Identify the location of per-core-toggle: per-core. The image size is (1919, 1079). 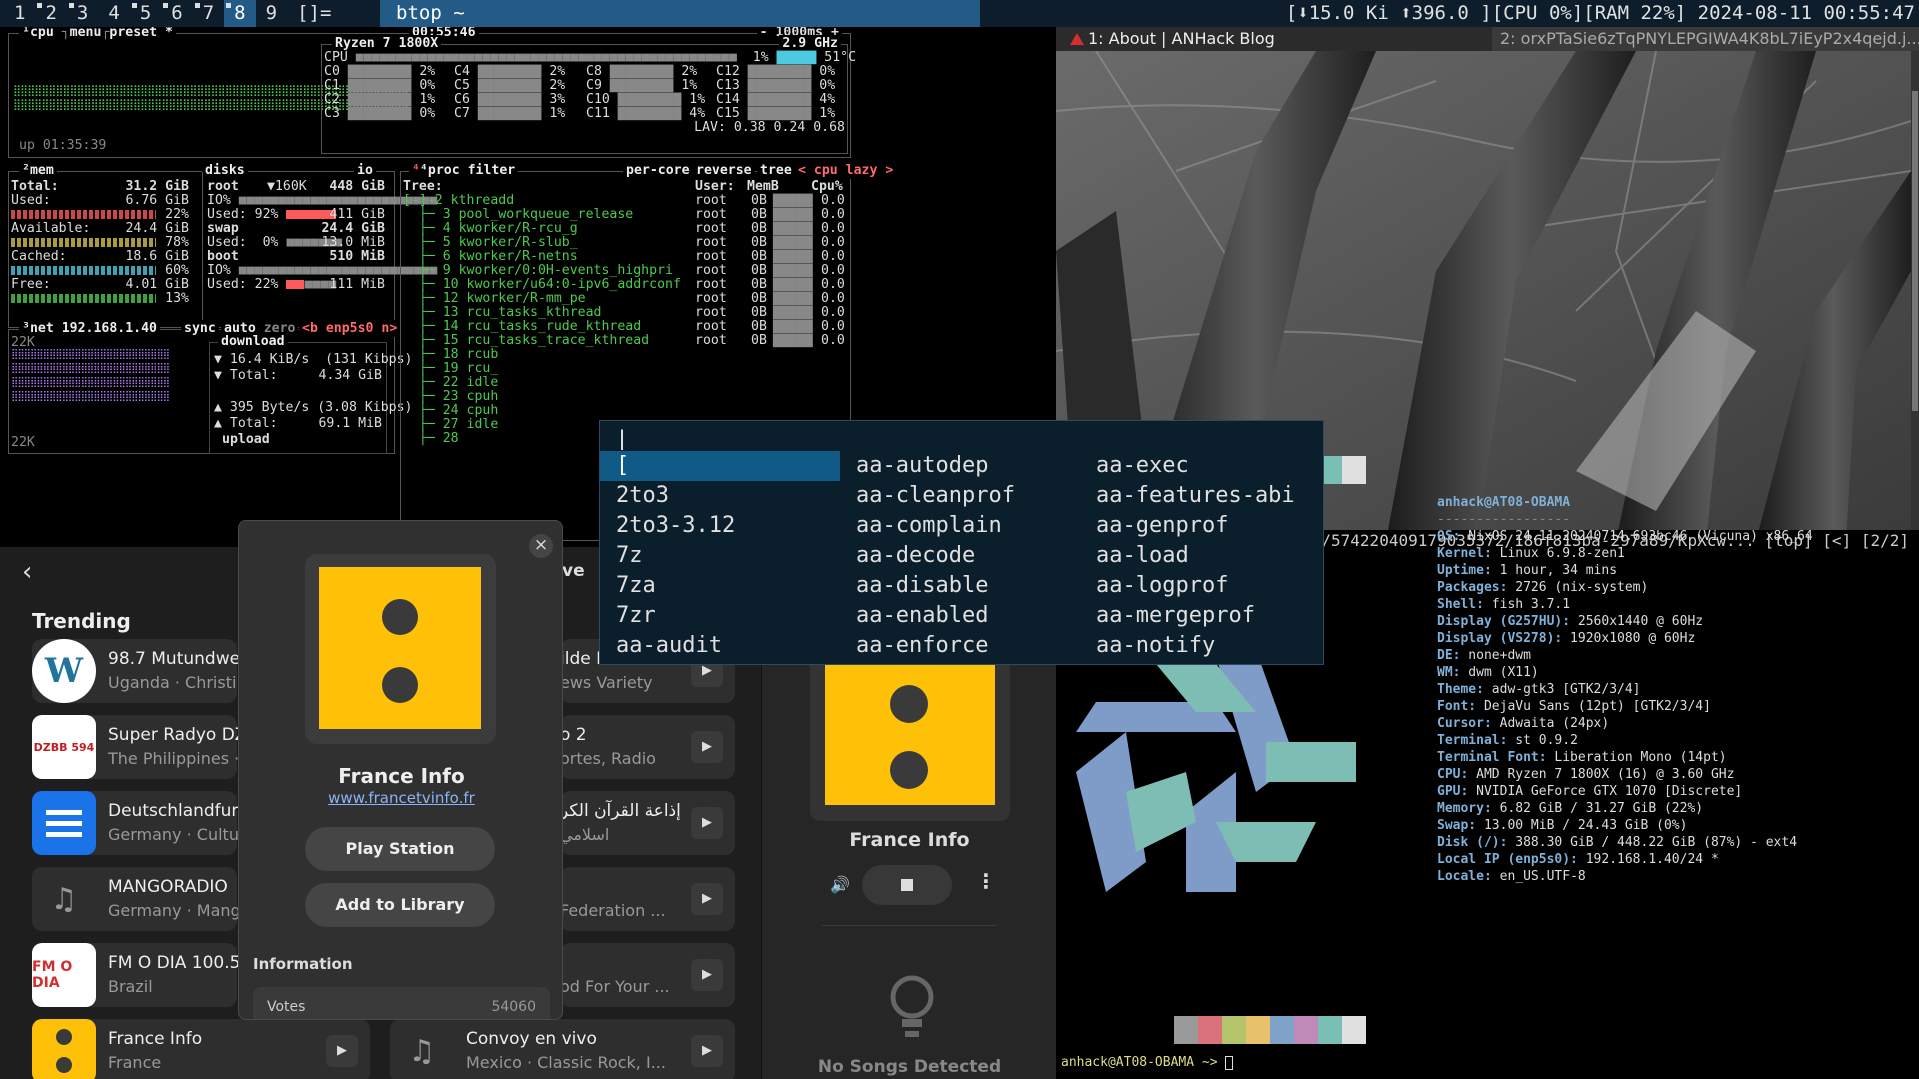
(658, 170).